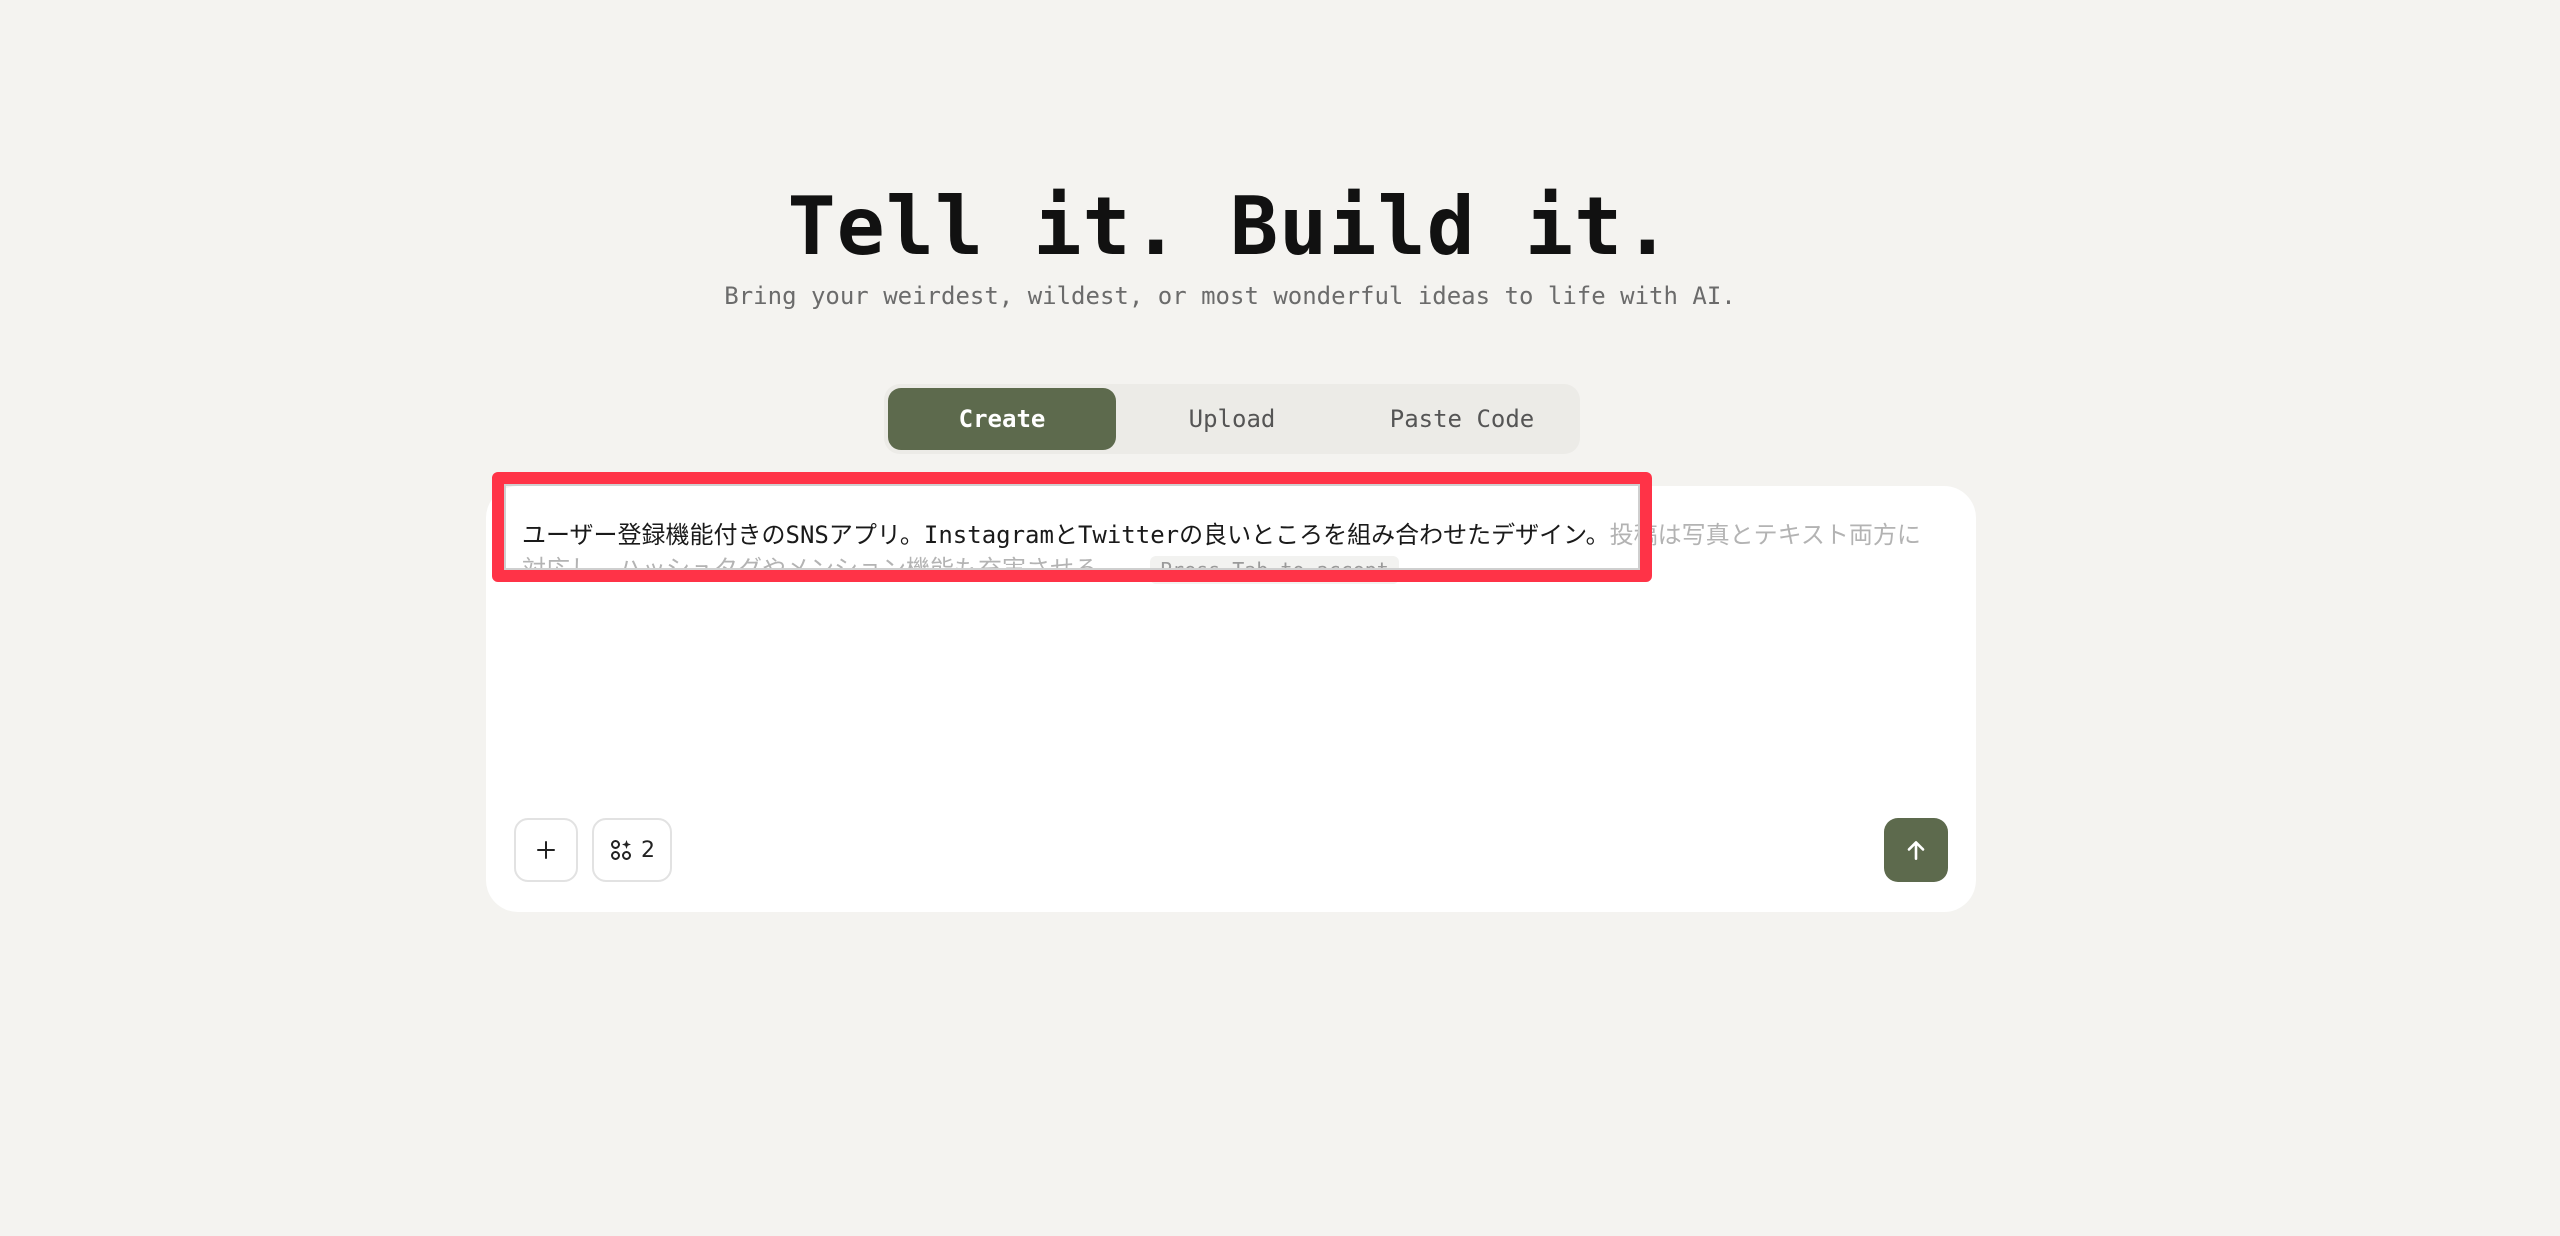  I want to click on arrow-up-icon, so click(1916, 850).